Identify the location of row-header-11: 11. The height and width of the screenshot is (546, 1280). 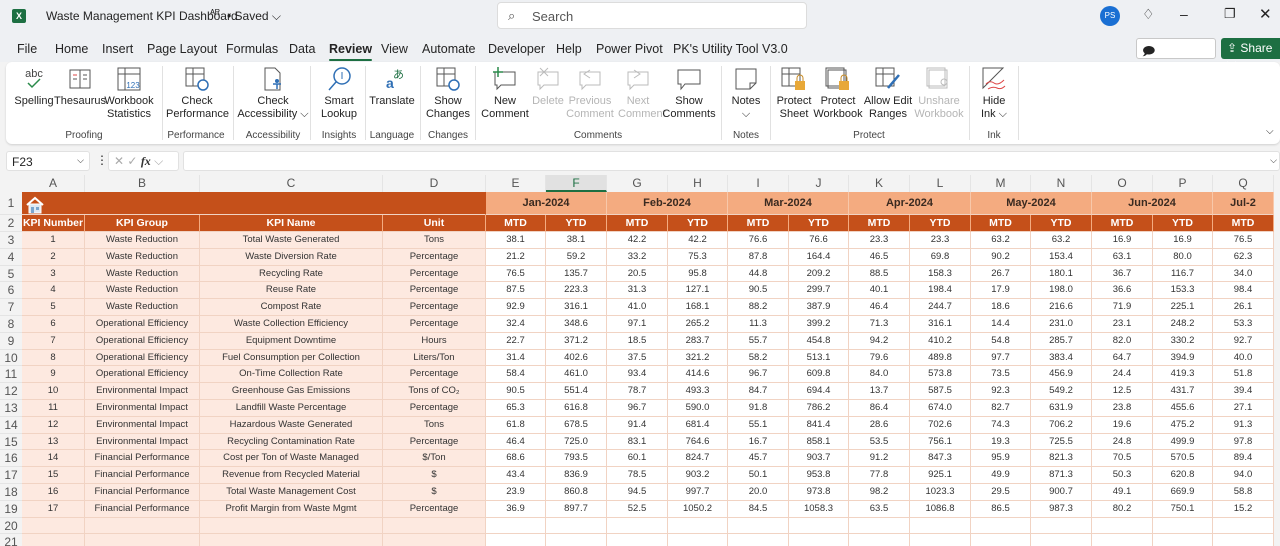
(11, 375).